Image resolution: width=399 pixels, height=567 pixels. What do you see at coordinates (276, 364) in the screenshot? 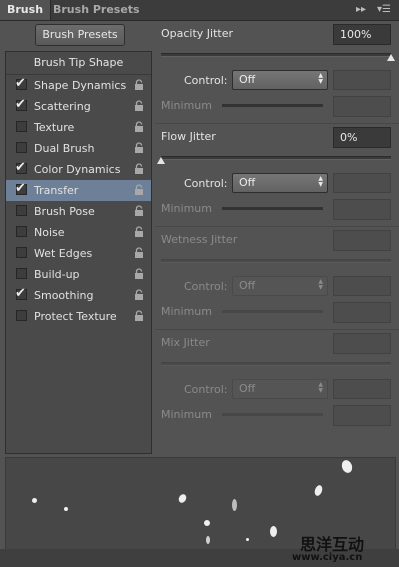
I see `mix-jitter-slider` at bounding box center [276, 364].